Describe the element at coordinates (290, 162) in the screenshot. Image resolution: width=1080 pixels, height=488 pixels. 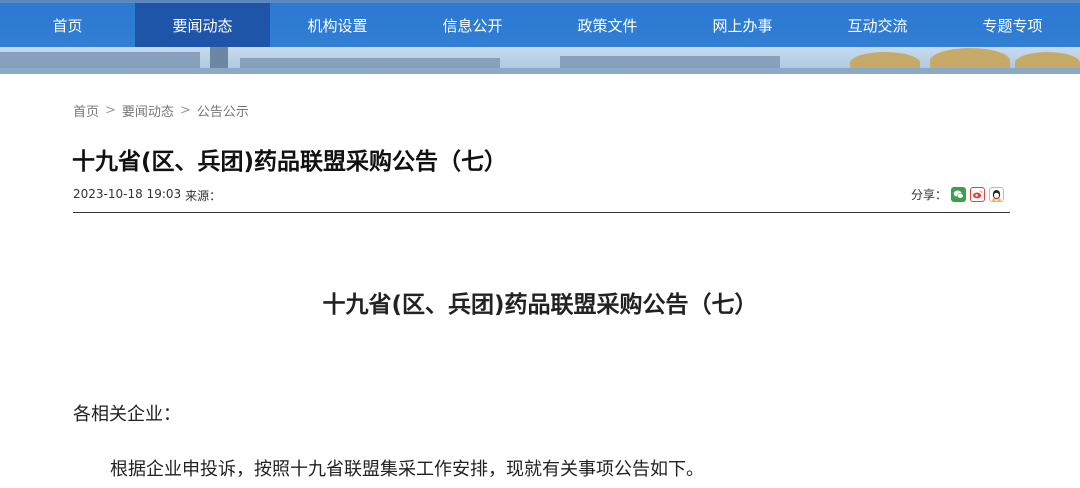
I see `page-title: 十九省(区、兵团)药品联盟采购公告（七）` at that location.